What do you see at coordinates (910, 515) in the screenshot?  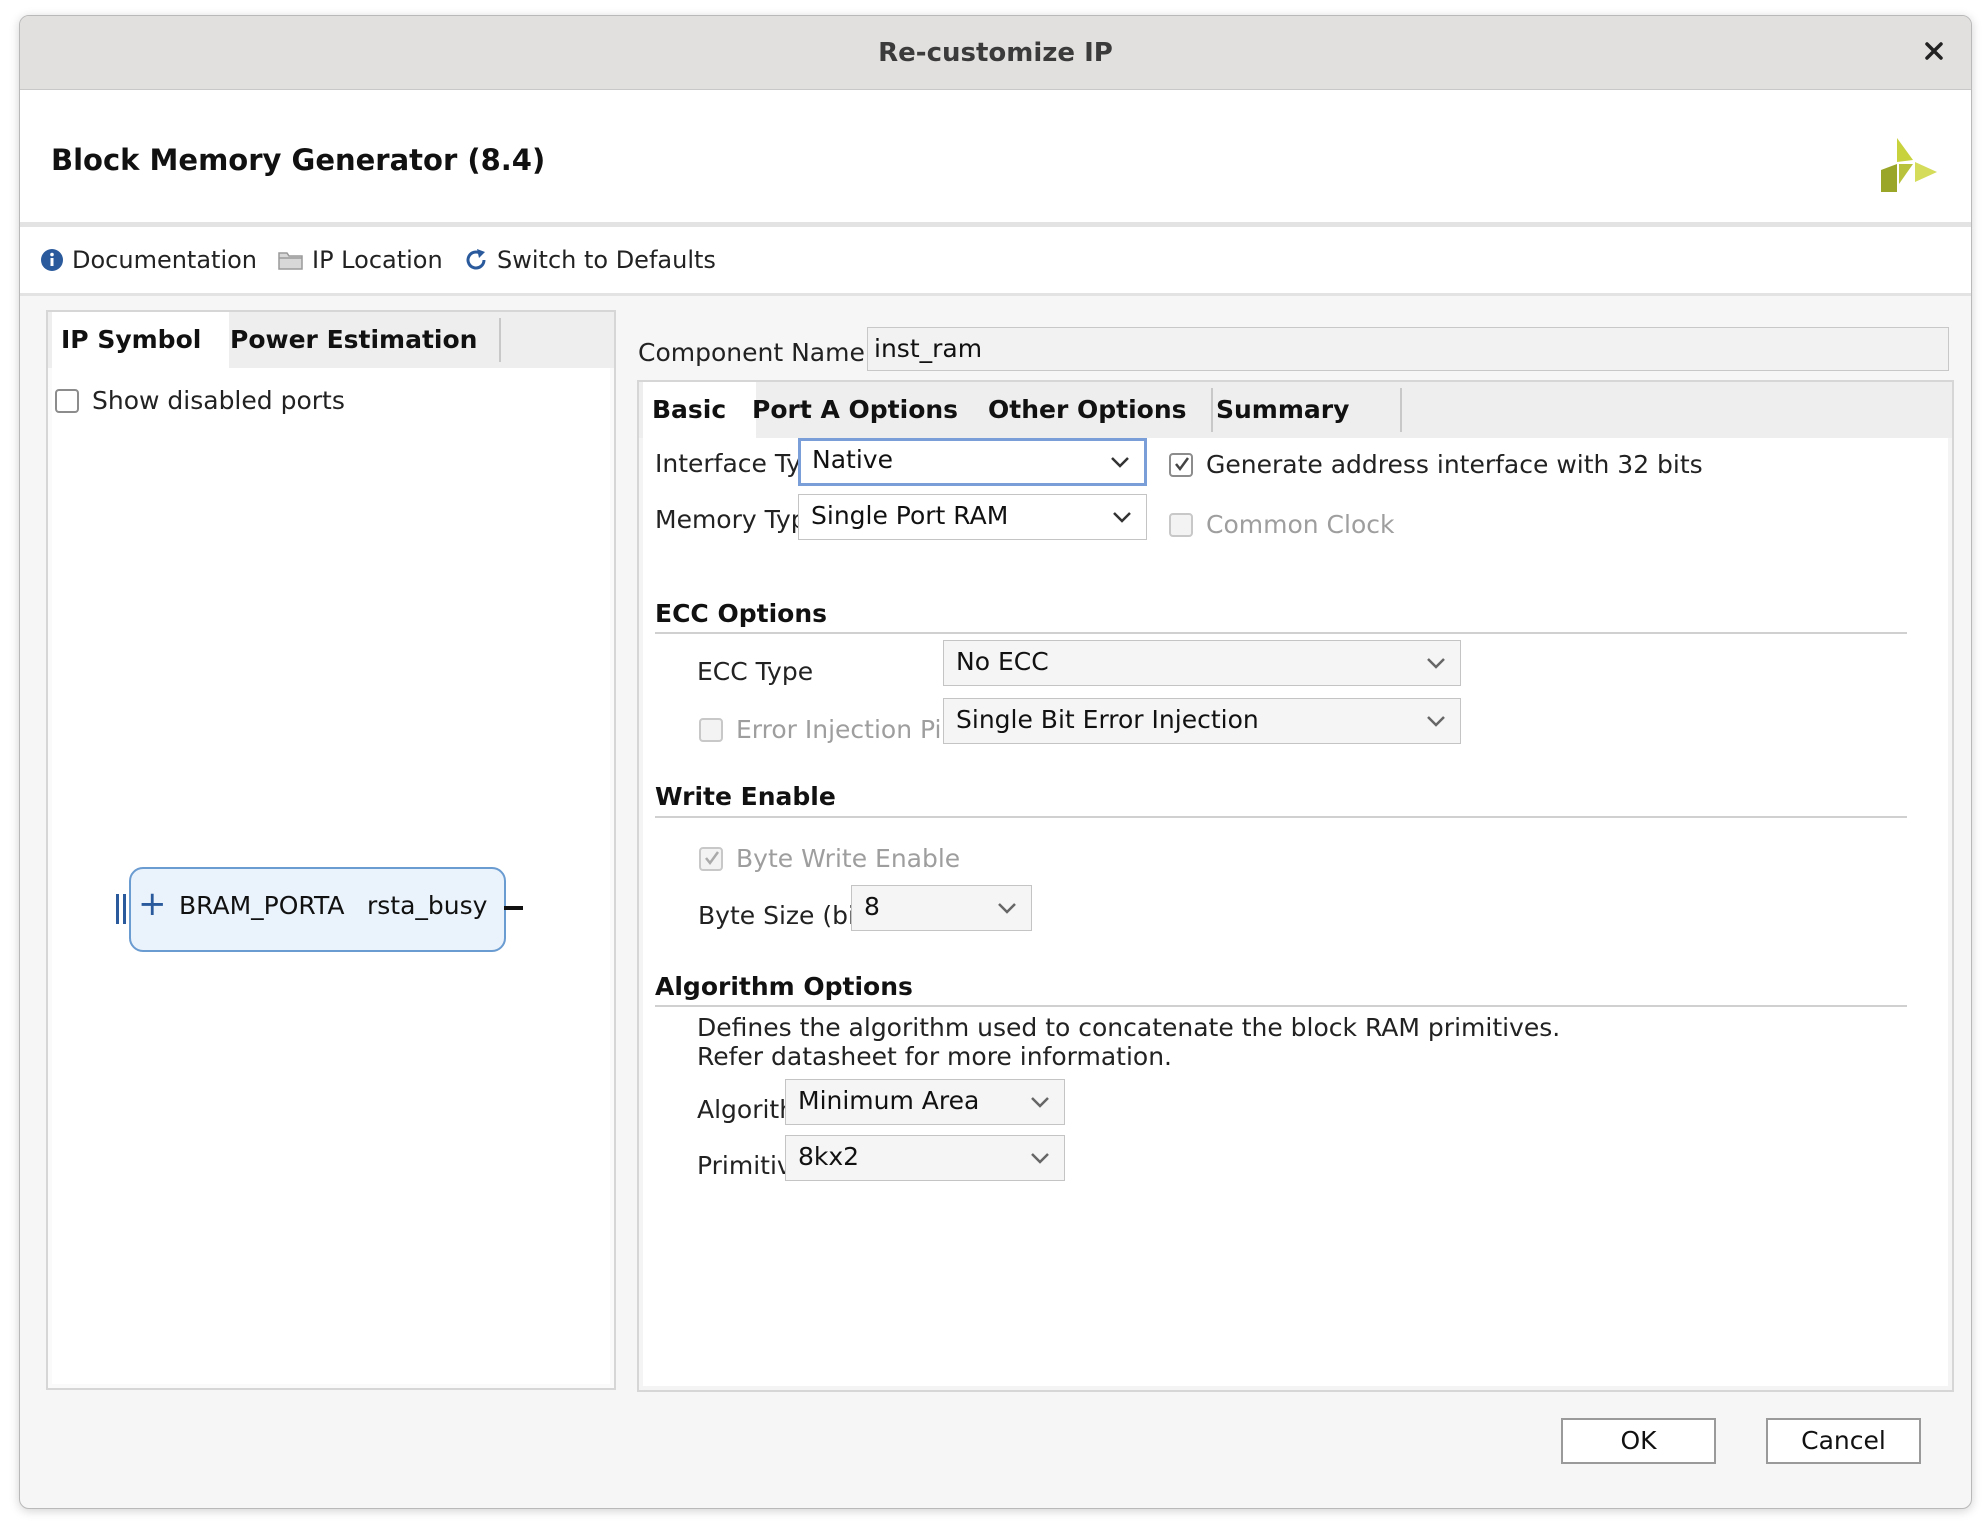 I see `memory-type-value: Single Port RAM` at bounding box center [910, 515].